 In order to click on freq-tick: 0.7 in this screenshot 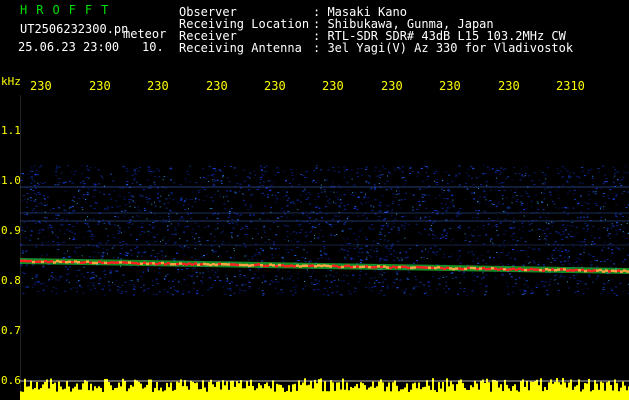, I will do `click(11, 330)`.